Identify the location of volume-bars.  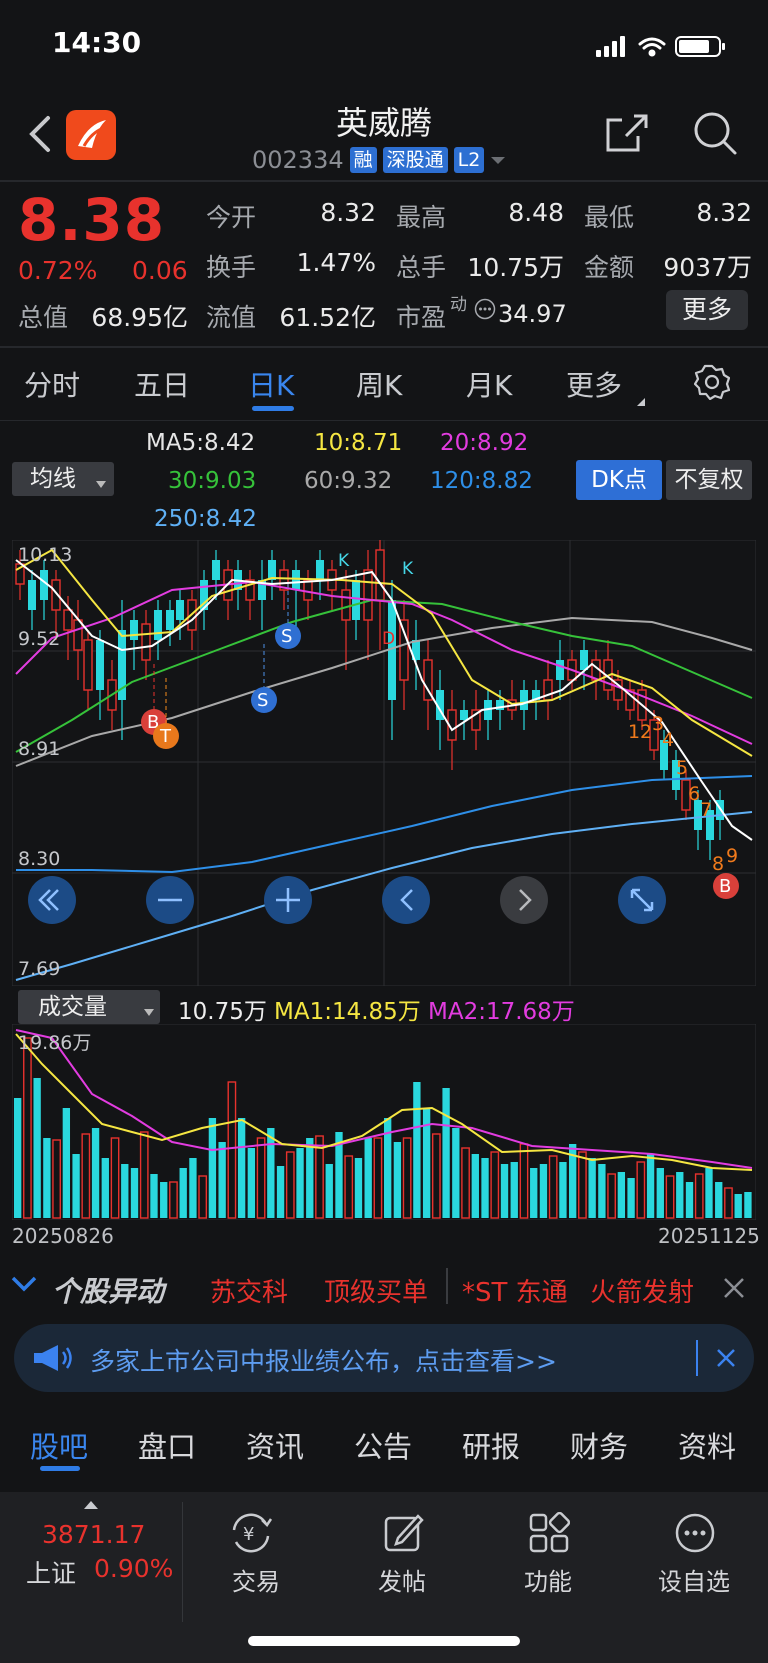
(383, 1128).